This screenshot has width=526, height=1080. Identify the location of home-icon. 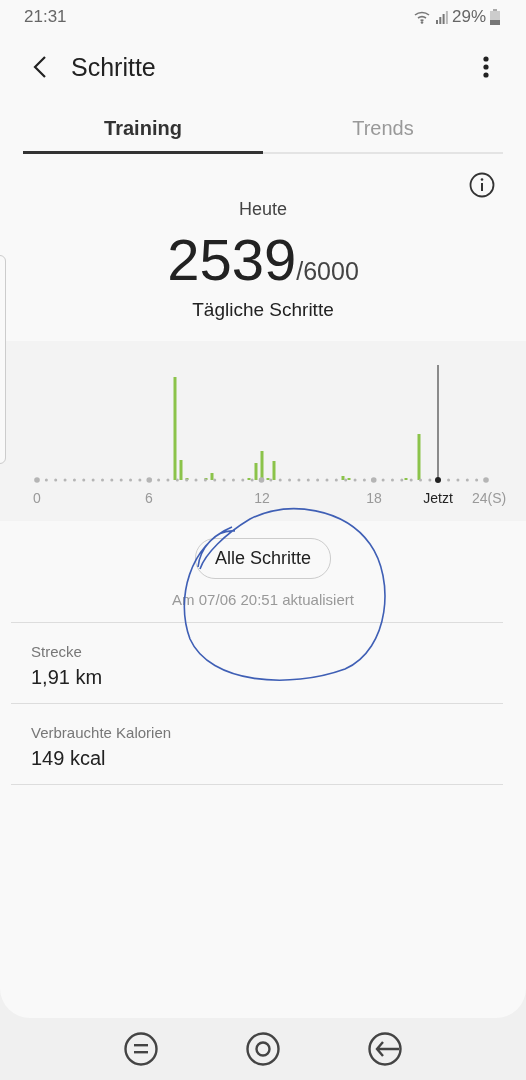
(263, 1049).